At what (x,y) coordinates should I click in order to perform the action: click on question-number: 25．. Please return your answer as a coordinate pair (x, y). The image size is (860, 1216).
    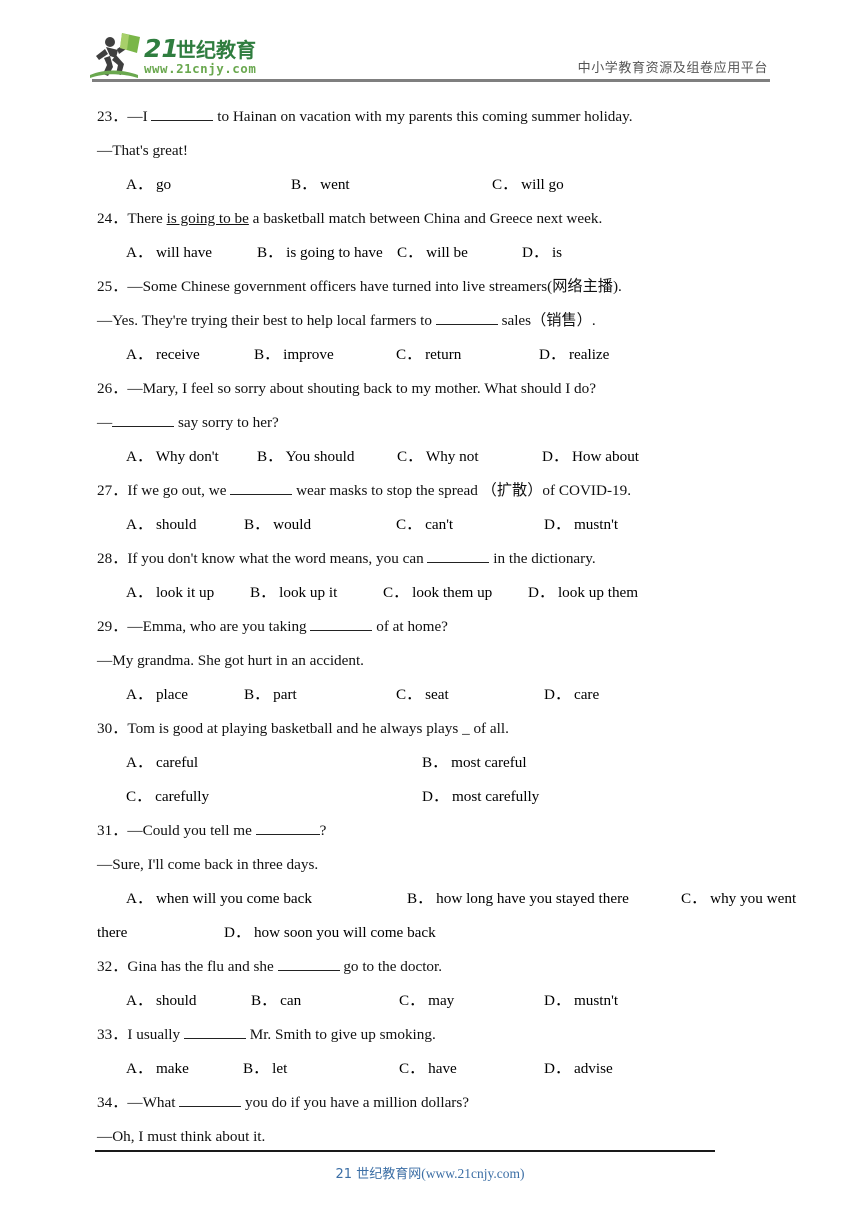
    Looking at the image, I should click on (112, 286).